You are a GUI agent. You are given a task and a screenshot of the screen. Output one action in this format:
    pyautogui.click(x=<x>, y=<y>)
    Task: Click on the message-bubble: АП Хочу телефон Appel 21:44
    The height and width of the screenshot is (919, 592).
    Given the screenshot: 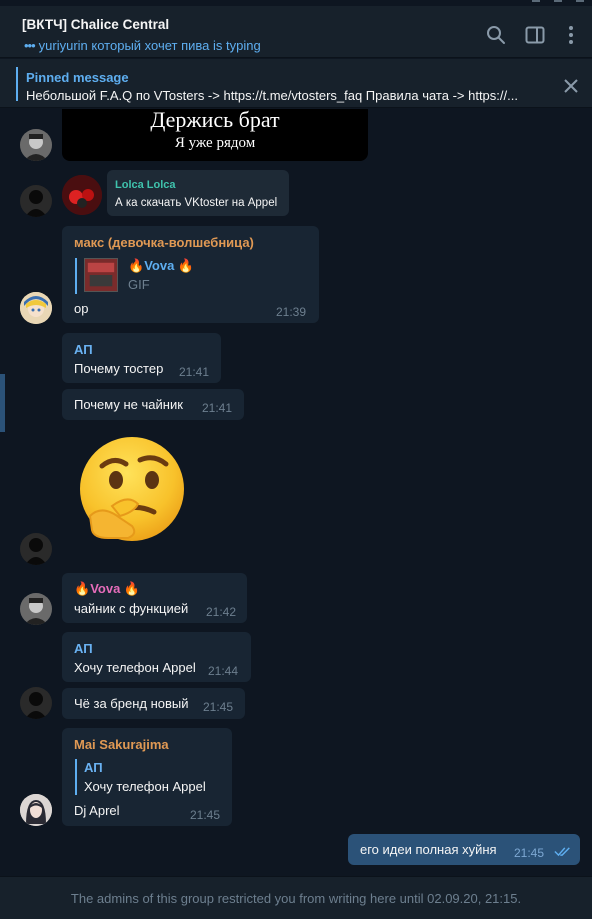 What is the action you would take?
    pyautogui.click(x=156, y=657)
    